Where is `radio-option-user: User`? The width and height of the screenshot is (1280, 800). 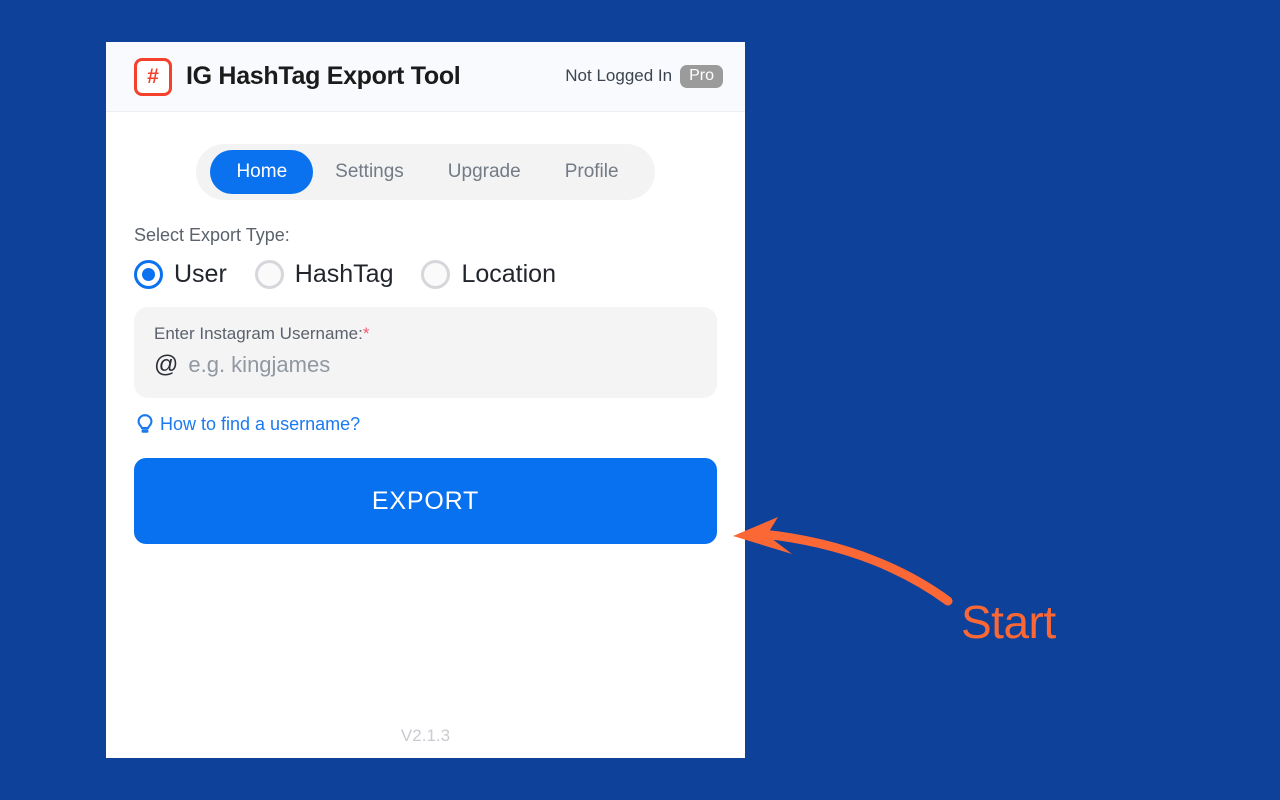
radio-option-user: User is located at coordinates (180, 274).